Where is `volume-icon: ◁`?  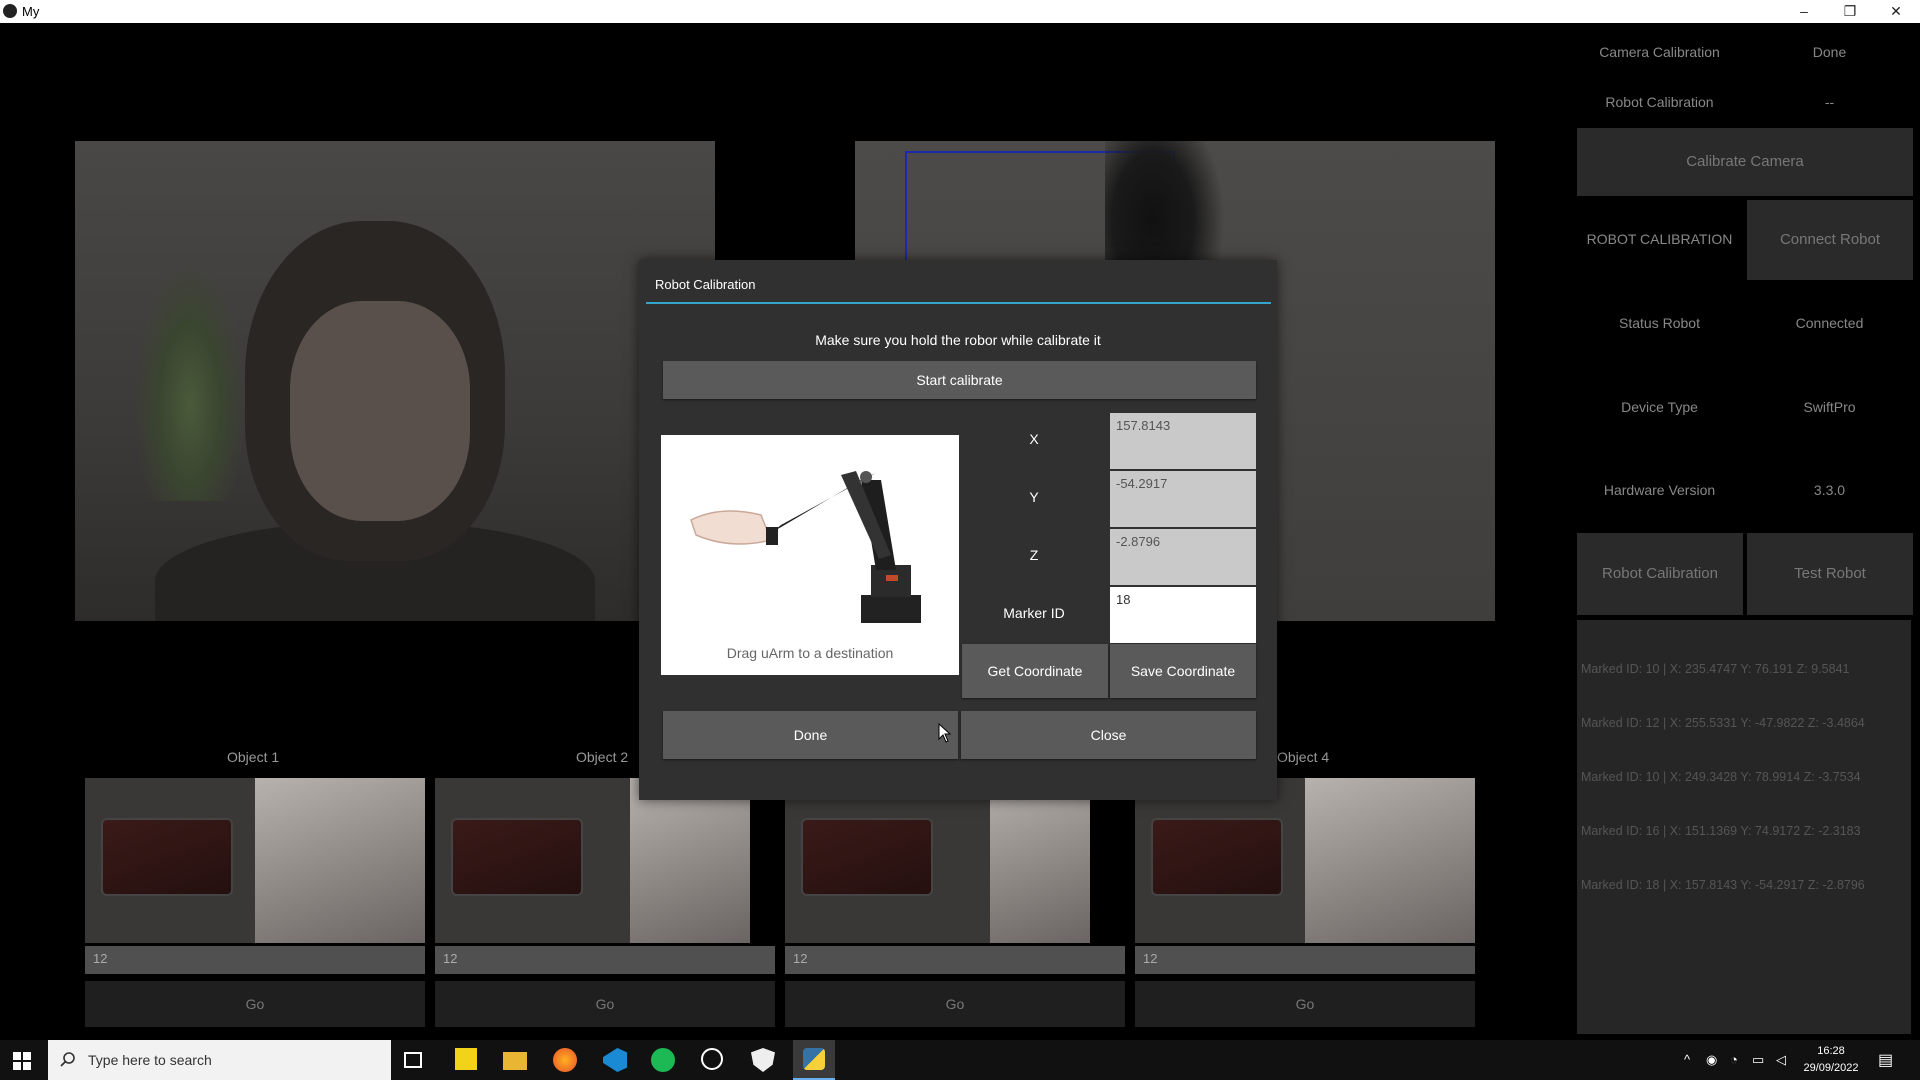 volume-icon: ◁ is located at coordinates (1781, 1060).